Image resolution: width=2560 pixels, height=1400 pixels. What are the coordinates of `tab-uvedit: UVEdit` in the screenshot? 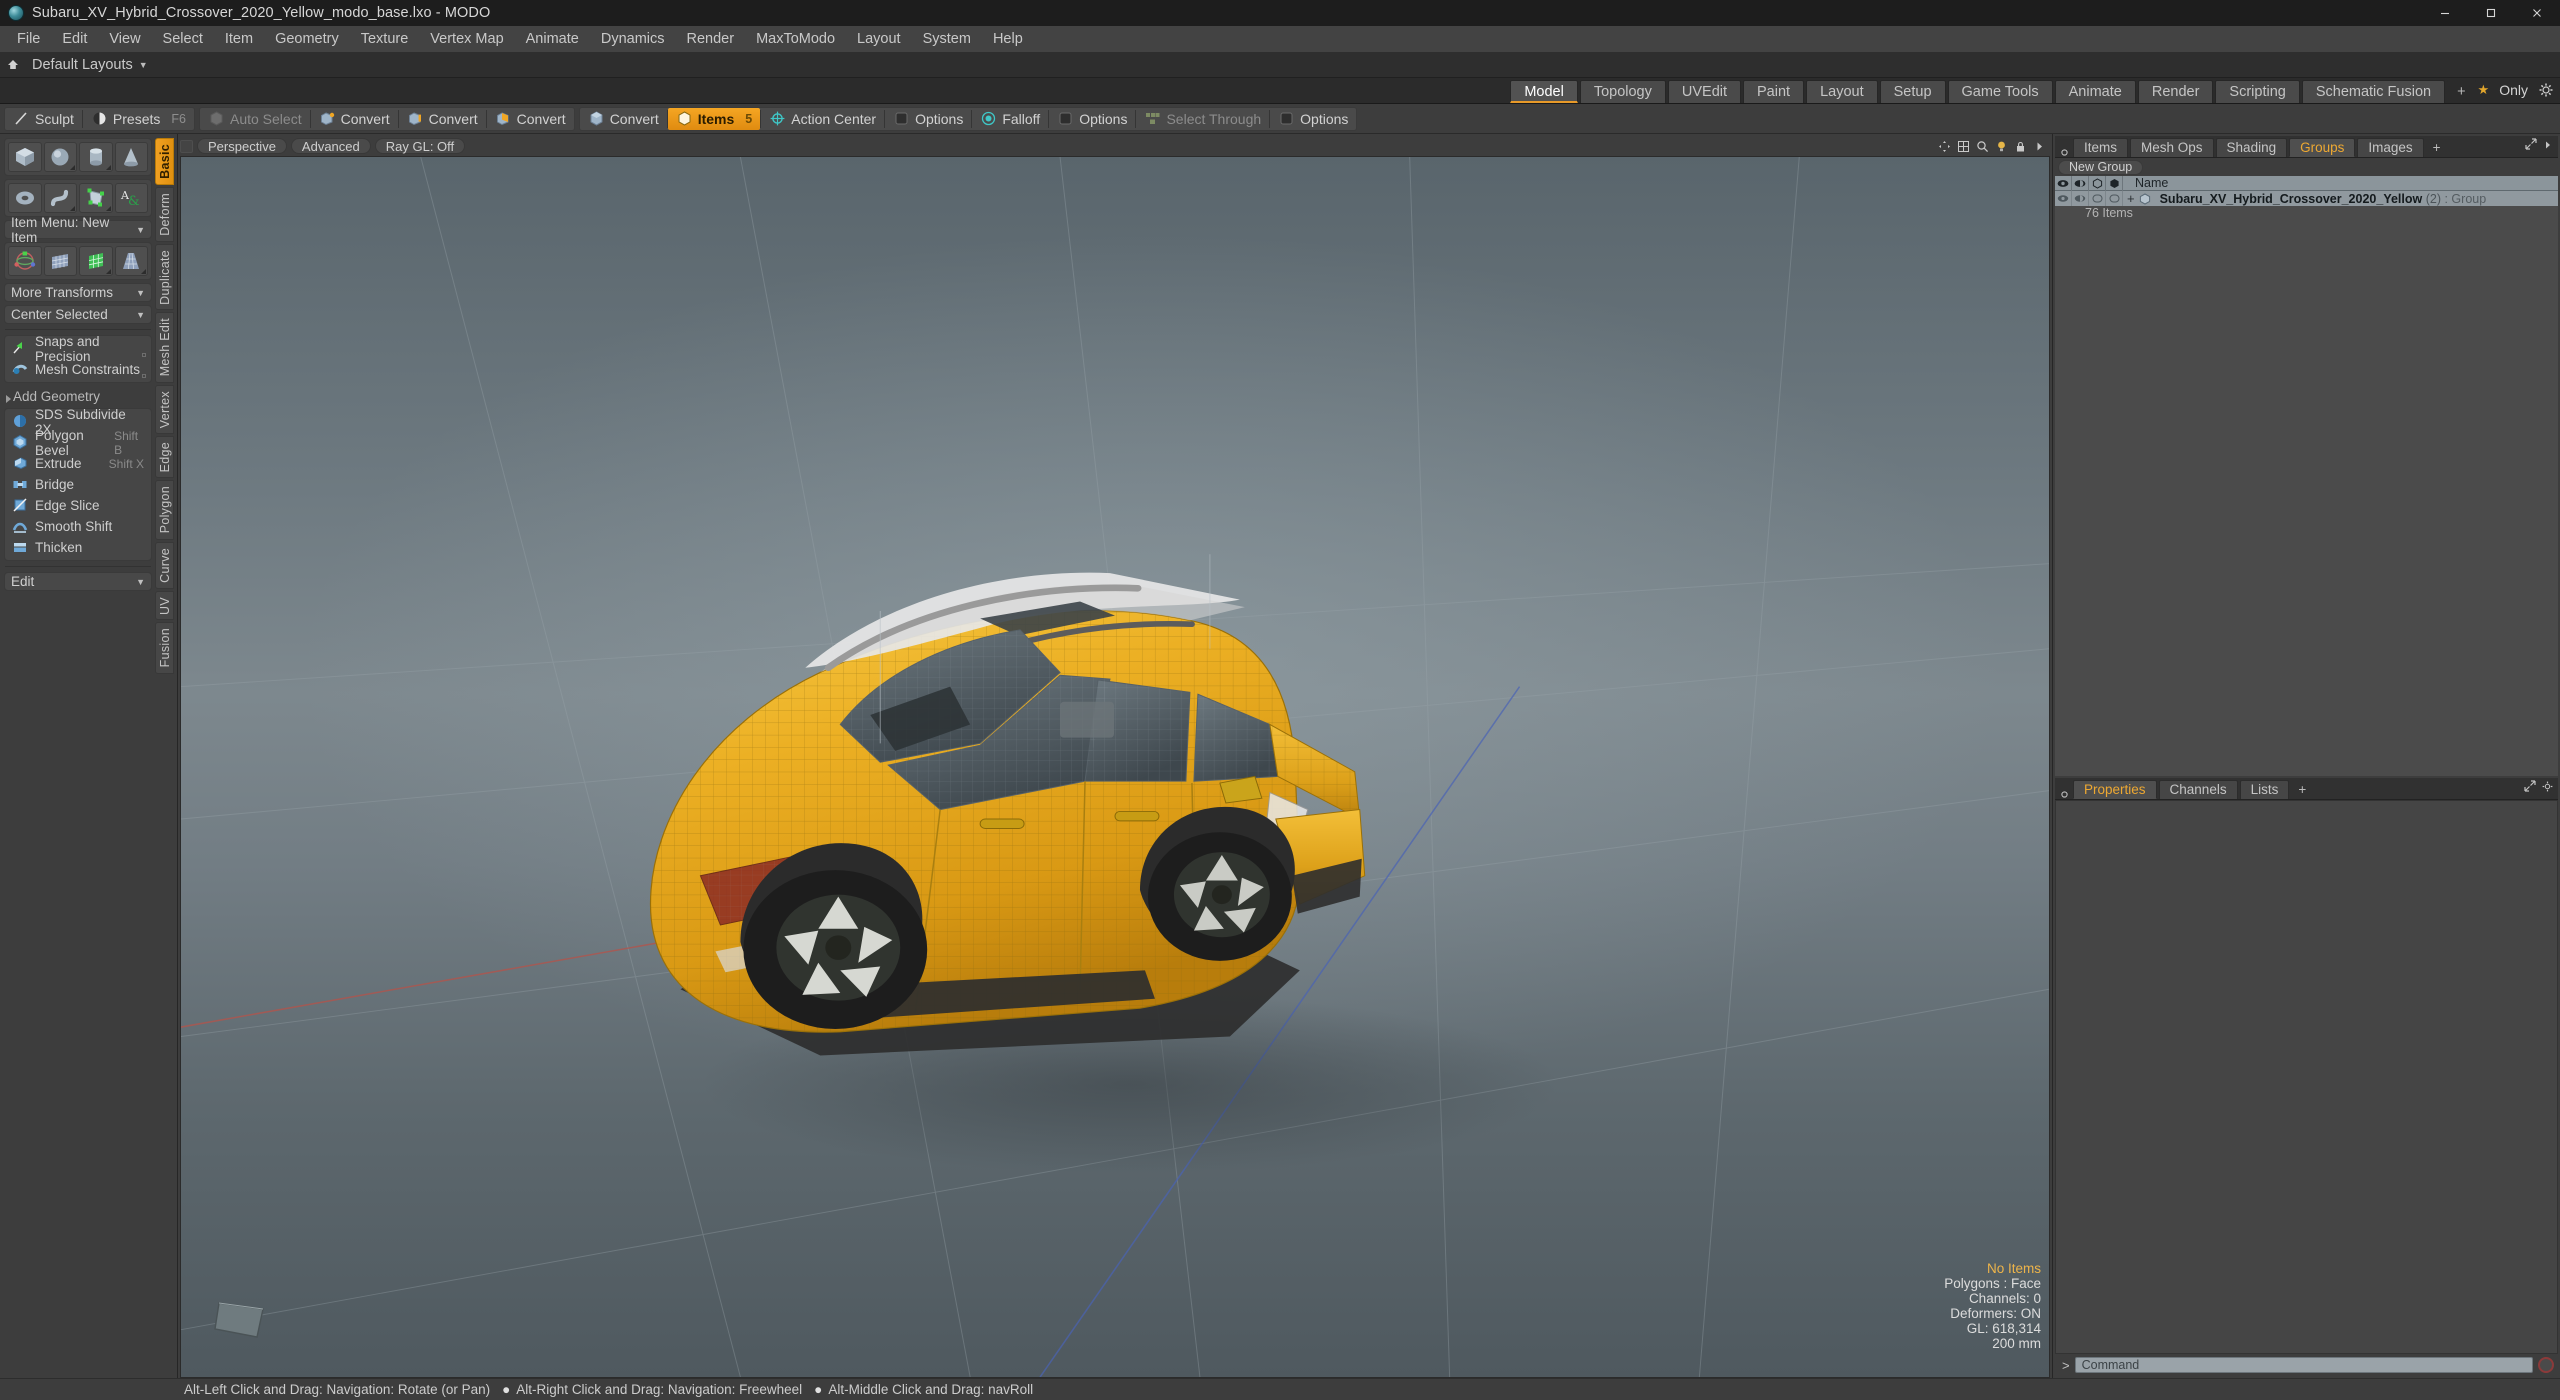 It's located at (1704, 91).